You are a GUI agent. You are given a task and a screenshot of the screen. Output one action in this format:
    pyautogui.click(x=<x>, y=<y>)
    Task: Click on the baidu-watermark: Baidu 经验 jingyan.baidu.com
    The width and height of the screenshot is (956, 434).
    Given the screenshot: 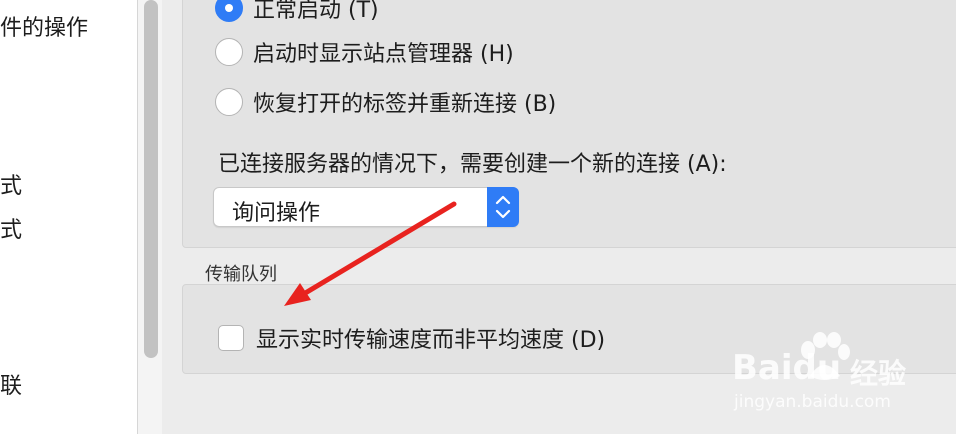 What is the action you would take?
    pyautogui.click(x=827, y=375)
    